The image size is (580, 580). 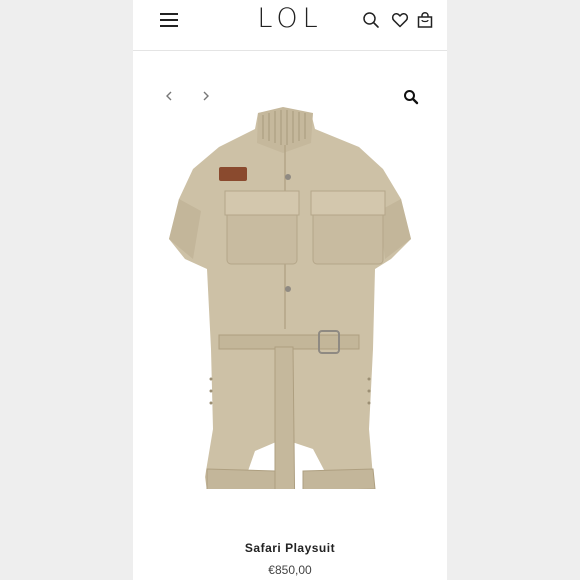 I want to click on product-title: Safari Playsuit, so click(x=290, y=548).